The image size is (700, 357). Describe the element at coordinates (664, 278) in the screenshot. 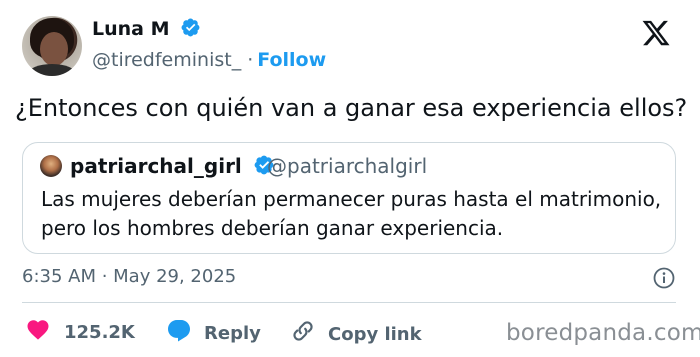

I see `info-icon` at that location.